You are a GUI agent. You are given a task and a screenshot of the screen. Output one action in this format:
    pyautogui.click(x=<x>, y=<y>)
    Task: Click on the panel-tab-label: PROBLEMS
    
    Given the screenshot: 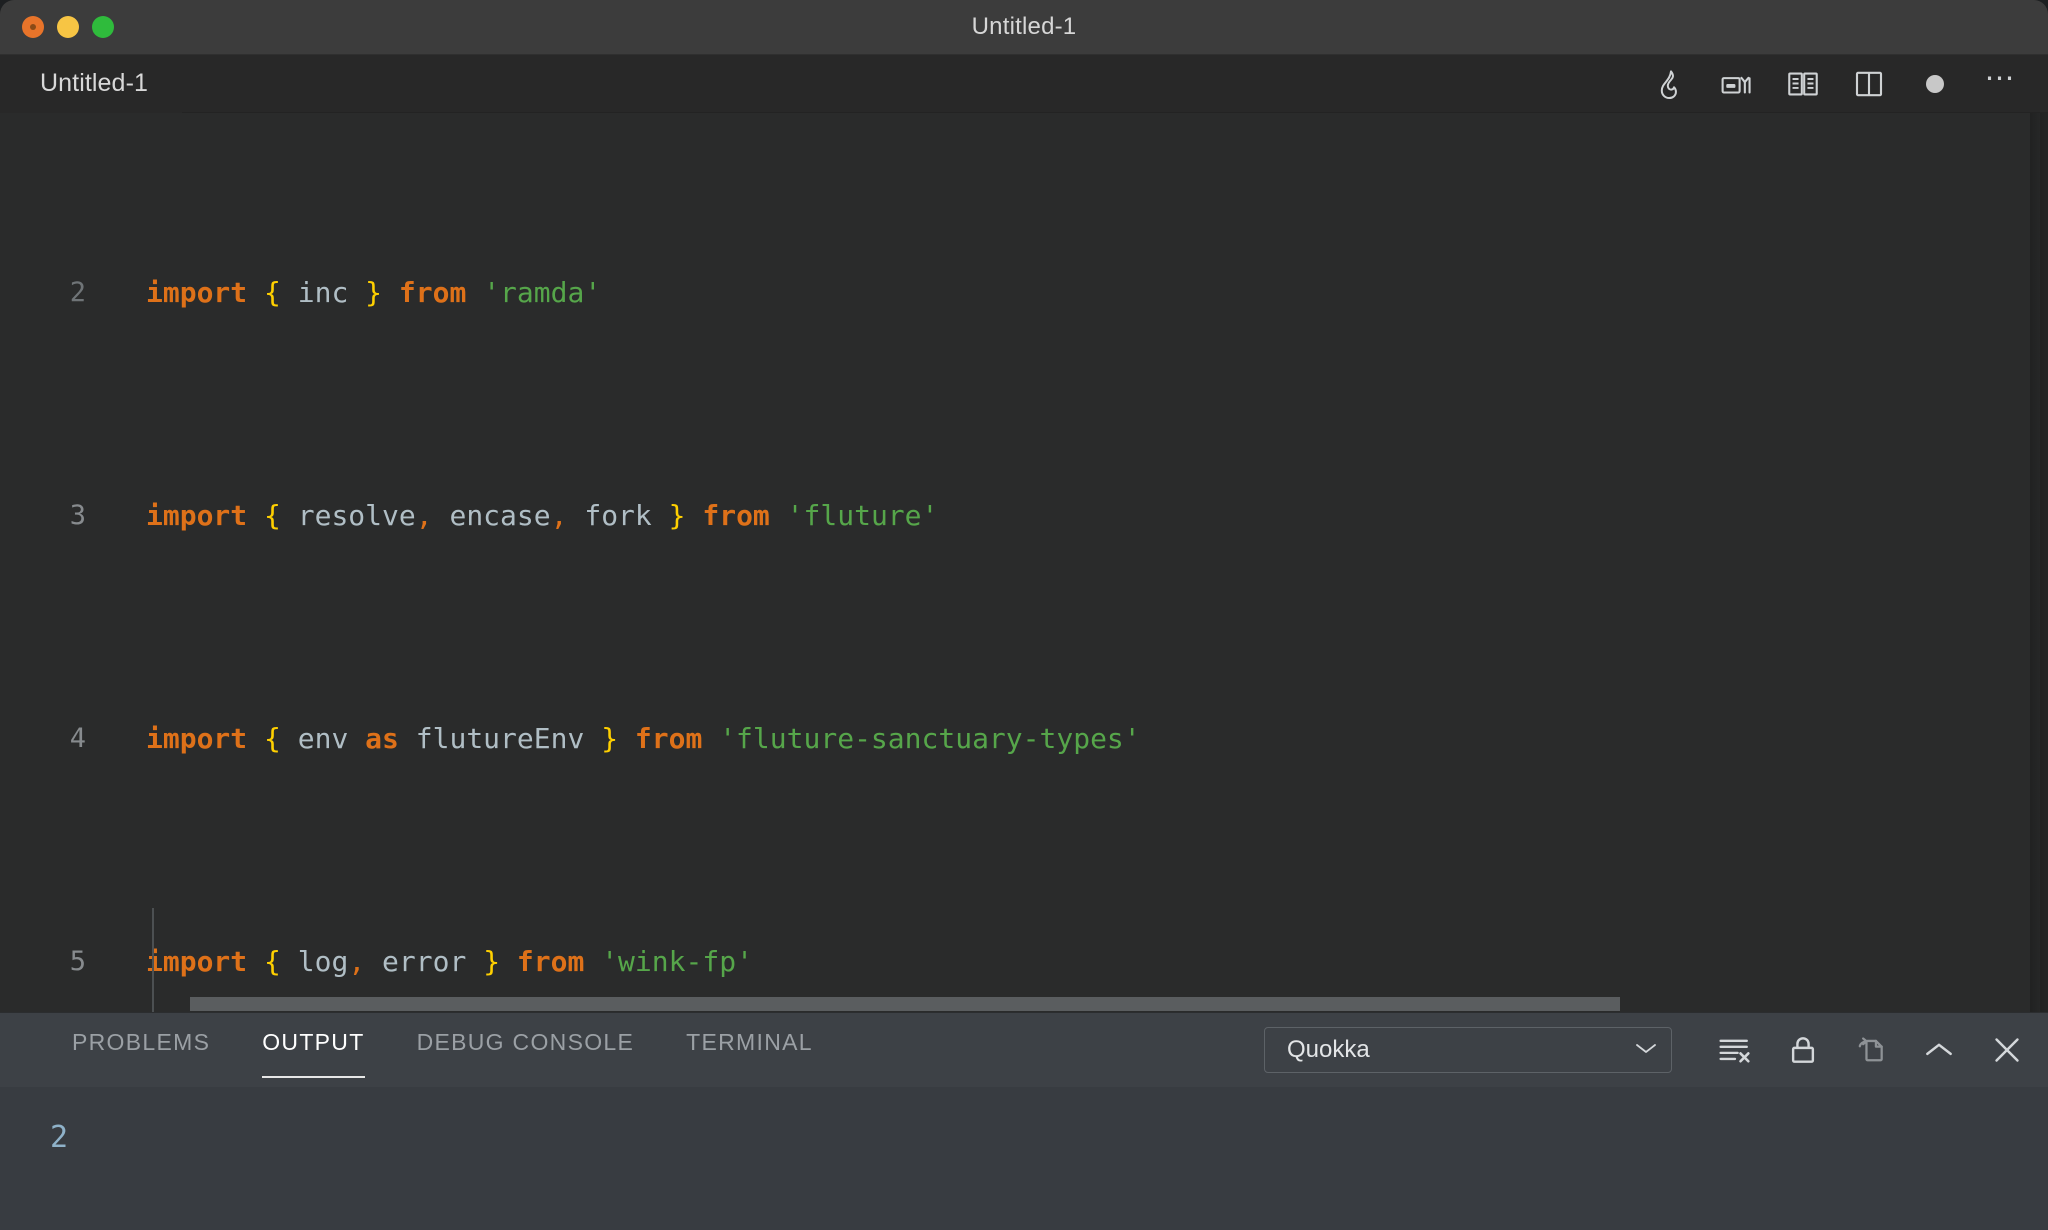 What is the action you would take?
    pyautogui.click(x=141, y=1041)
    